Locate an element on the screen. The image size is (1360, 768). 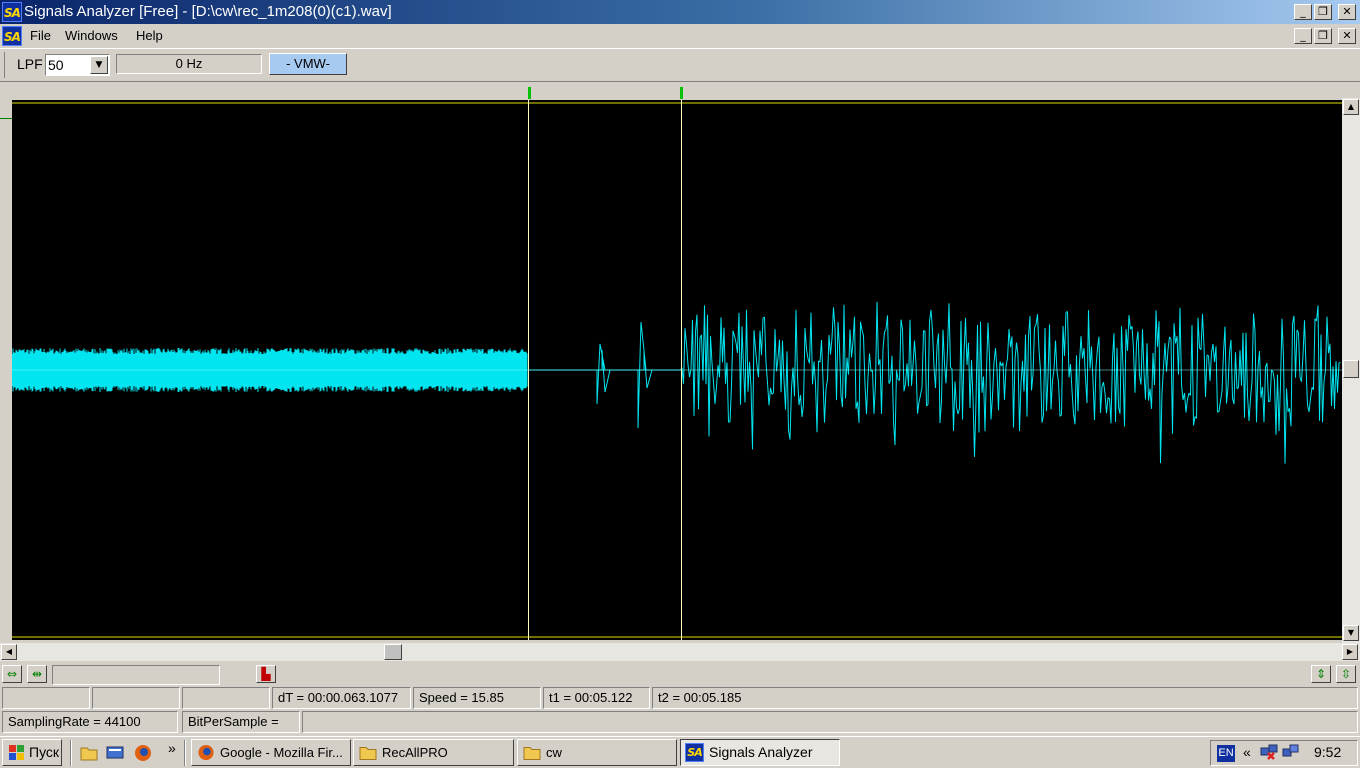
horizontal-scroll-thumb is located at coordinates (393, 652).